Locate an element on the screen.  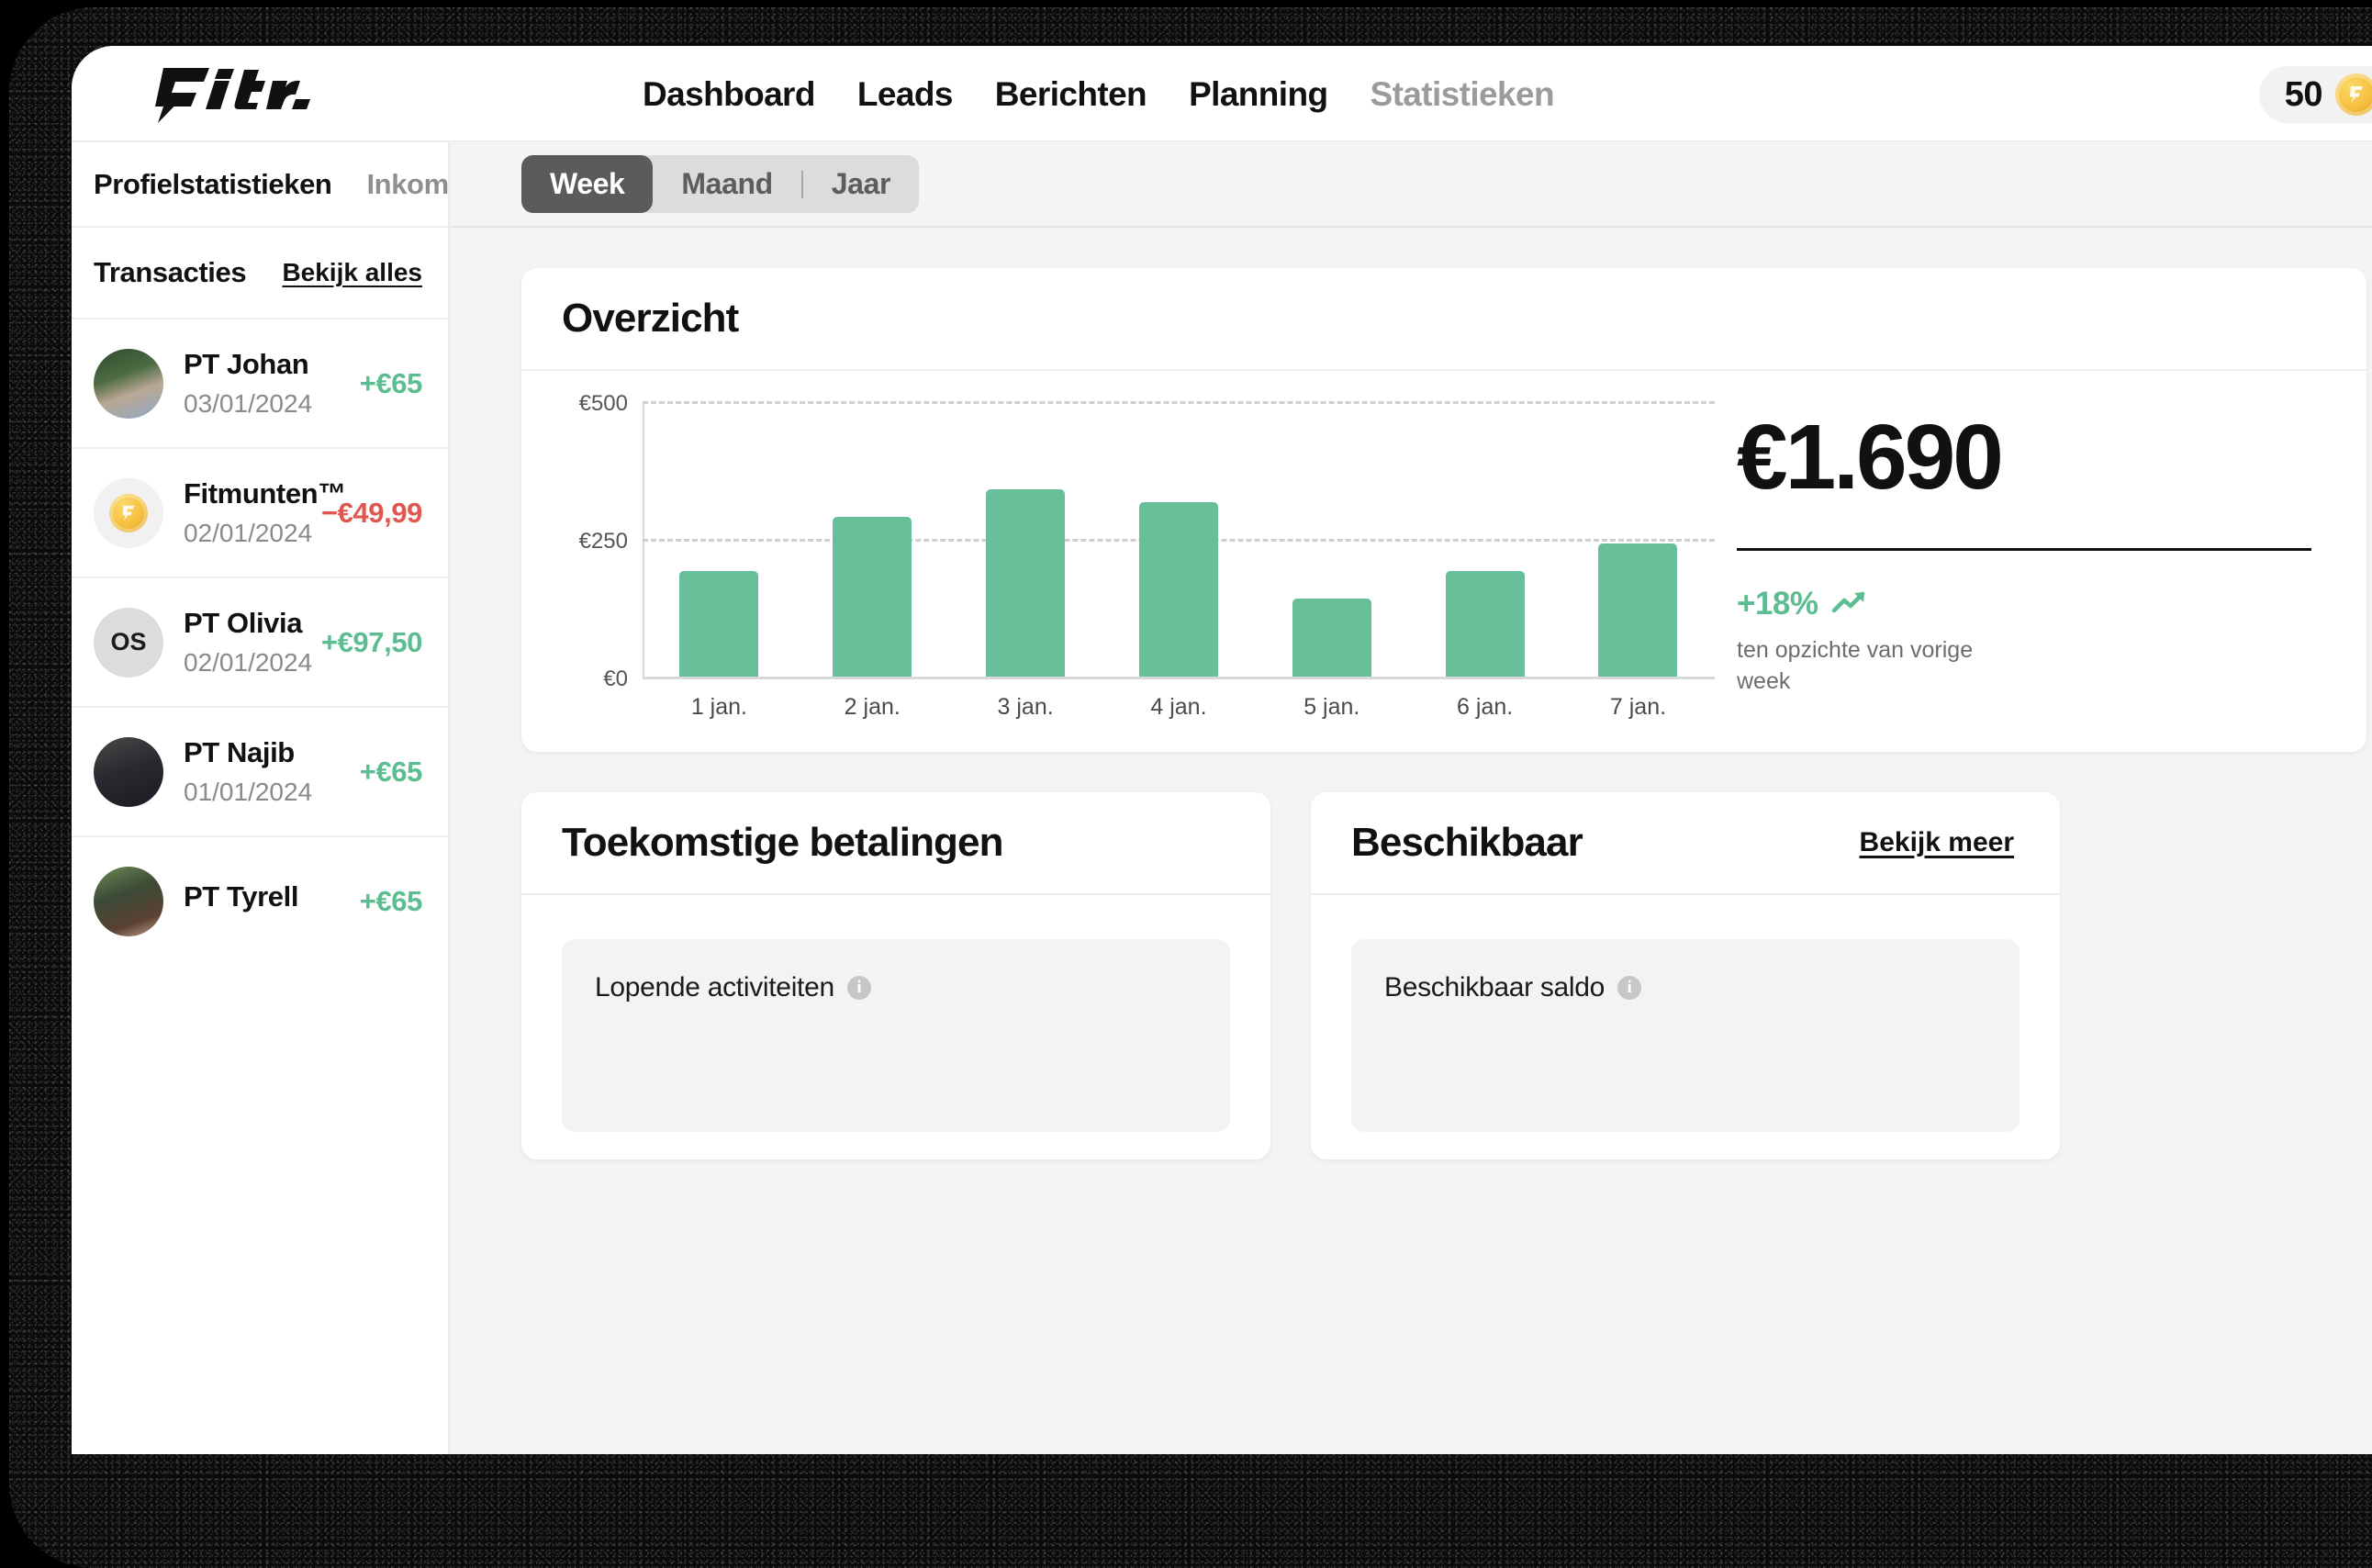
nav-item-planning: Planning is located at coordinates (1258, 94).